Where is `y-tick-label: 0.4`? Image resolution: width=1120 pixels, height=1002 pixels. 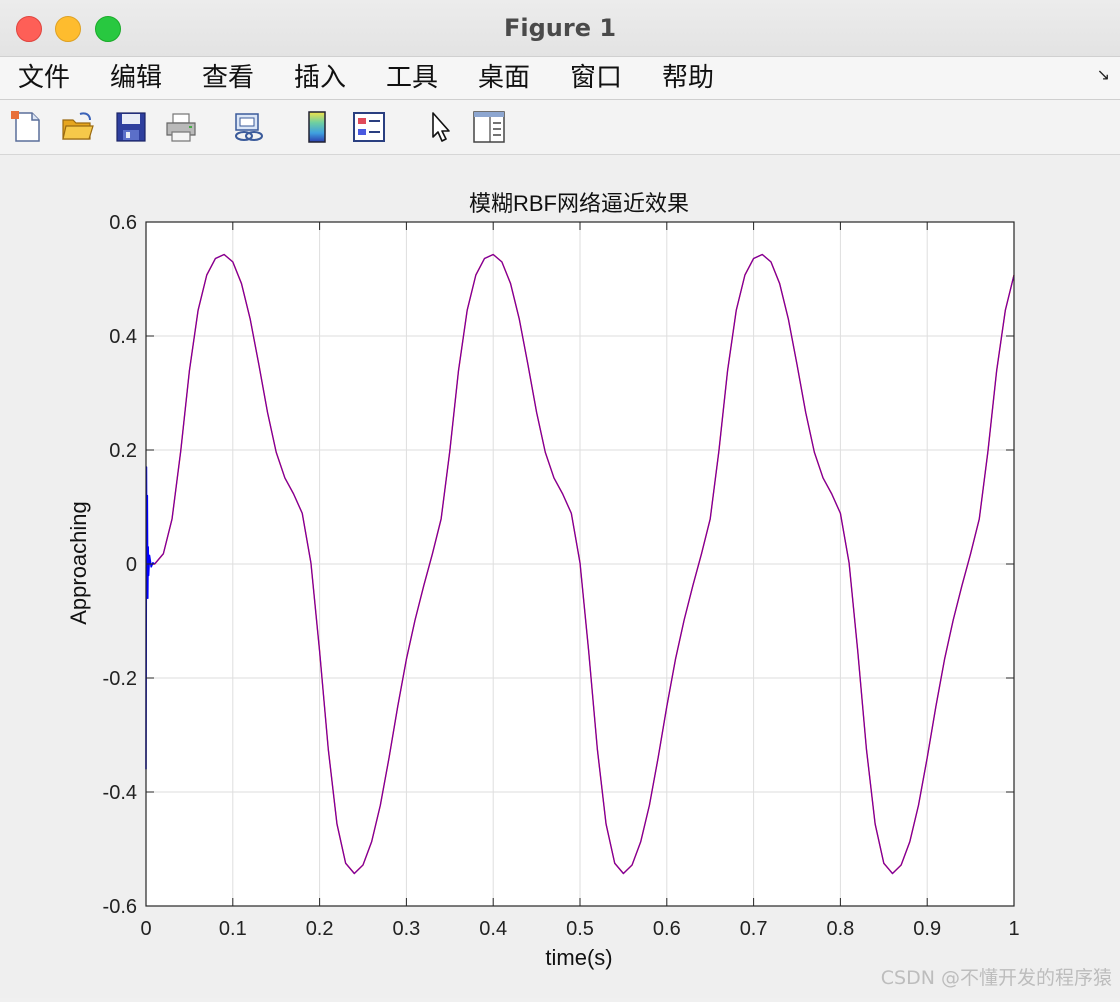
y-tick-label: 0.4 is located at coordinates (123, 337).